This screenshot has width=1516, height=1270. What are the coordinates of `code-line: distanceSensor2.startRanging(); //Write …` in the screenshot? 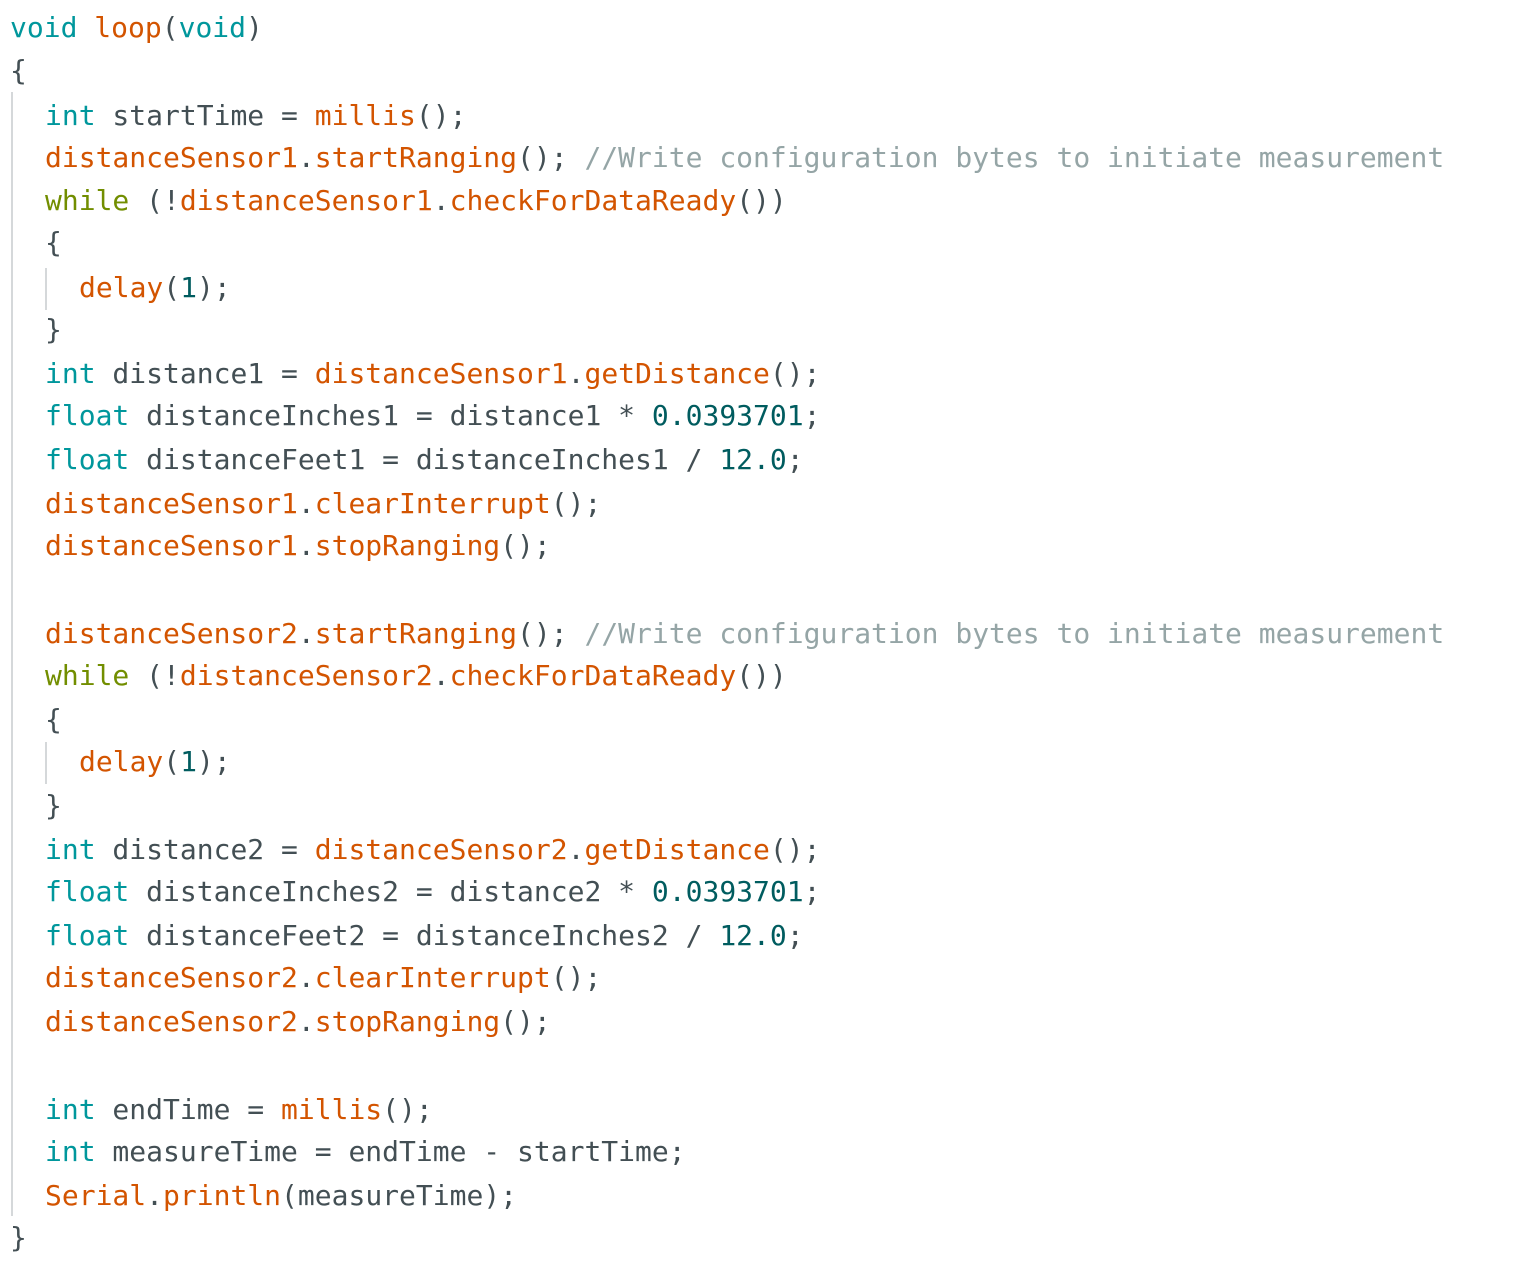 It's located at (744, 633).